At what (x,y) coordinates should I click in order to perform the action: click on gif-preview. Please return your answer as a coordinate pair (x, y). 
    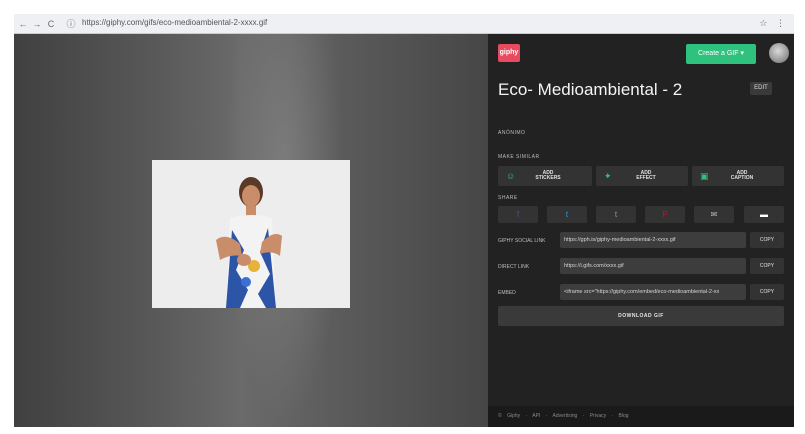
    Looking at the image, I should click on (251, 234).